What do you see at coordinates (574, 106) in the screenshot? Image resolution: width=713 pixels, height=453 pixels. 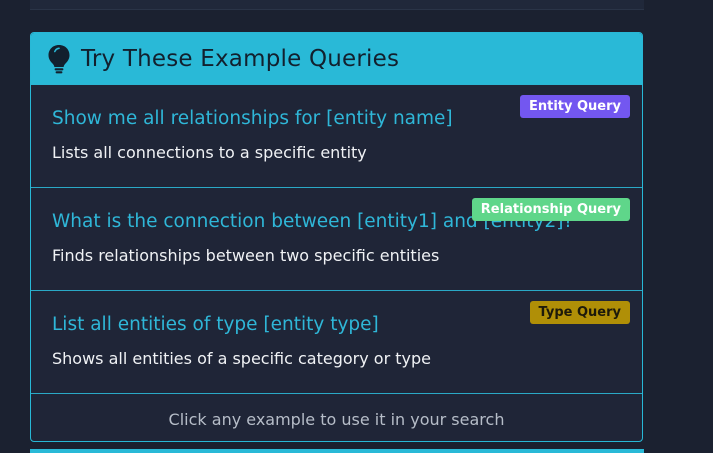 I see `query-type-badge: Entity Query` at bounding box center [574, 106].